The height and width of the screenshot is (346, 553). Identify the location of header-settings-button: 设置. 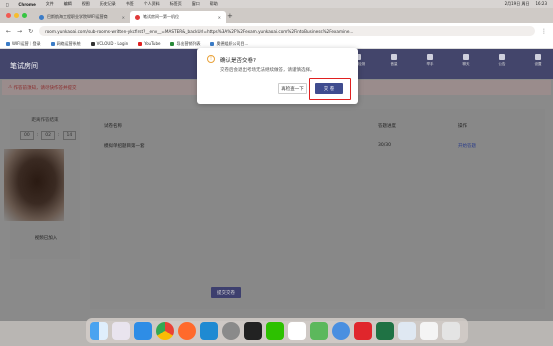
(538, 60).